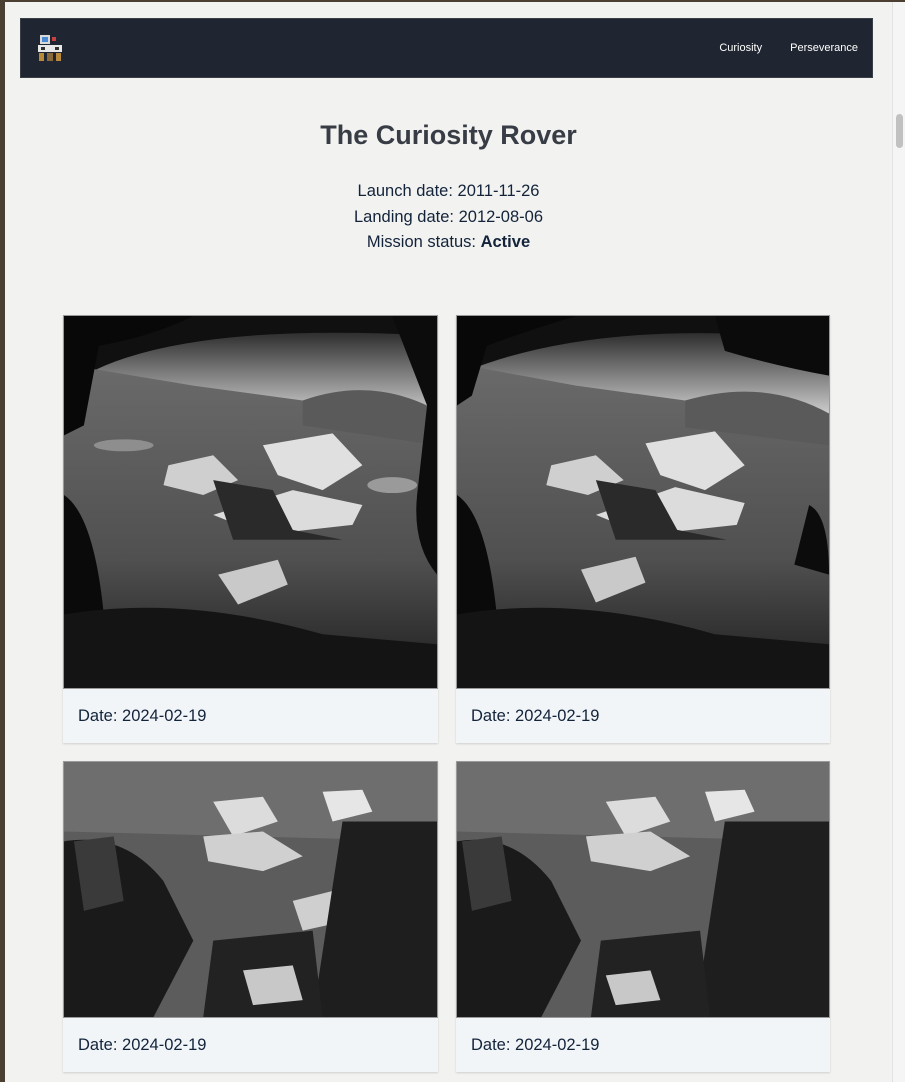 The image size is (905, 1082). Describe the element at coordinates (448, 135) in the screenshot. I see `page-title: The Curiosity Rover` at that location.